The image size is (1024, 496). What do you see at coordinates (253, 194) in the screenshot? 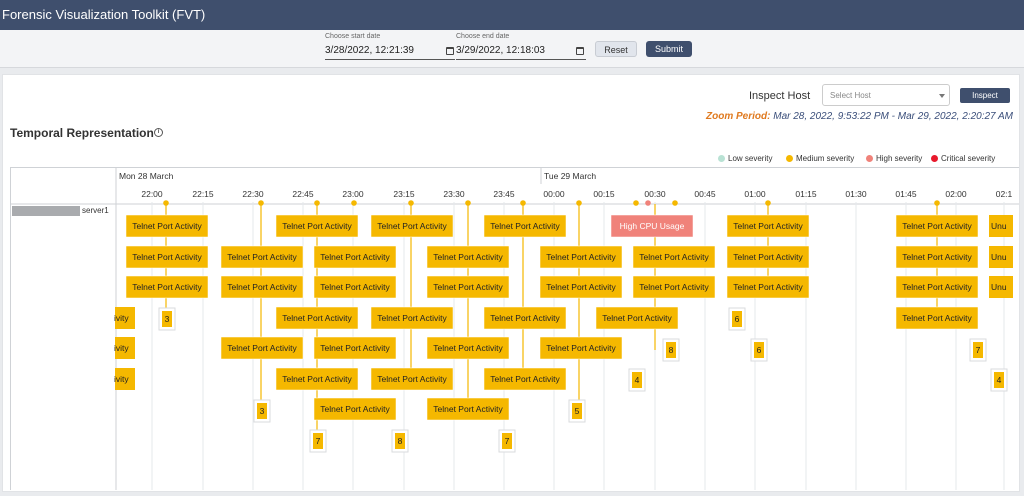
I see `tick-label: 22:30` at bounding box center [253, 194].